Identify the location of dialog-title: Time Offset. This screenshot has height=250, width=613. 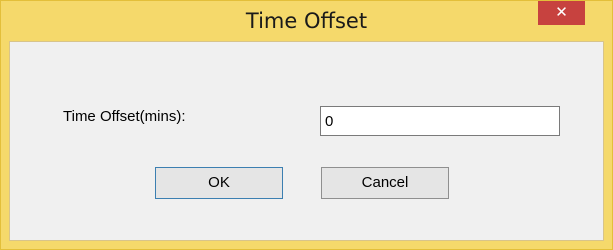
(306, 21).